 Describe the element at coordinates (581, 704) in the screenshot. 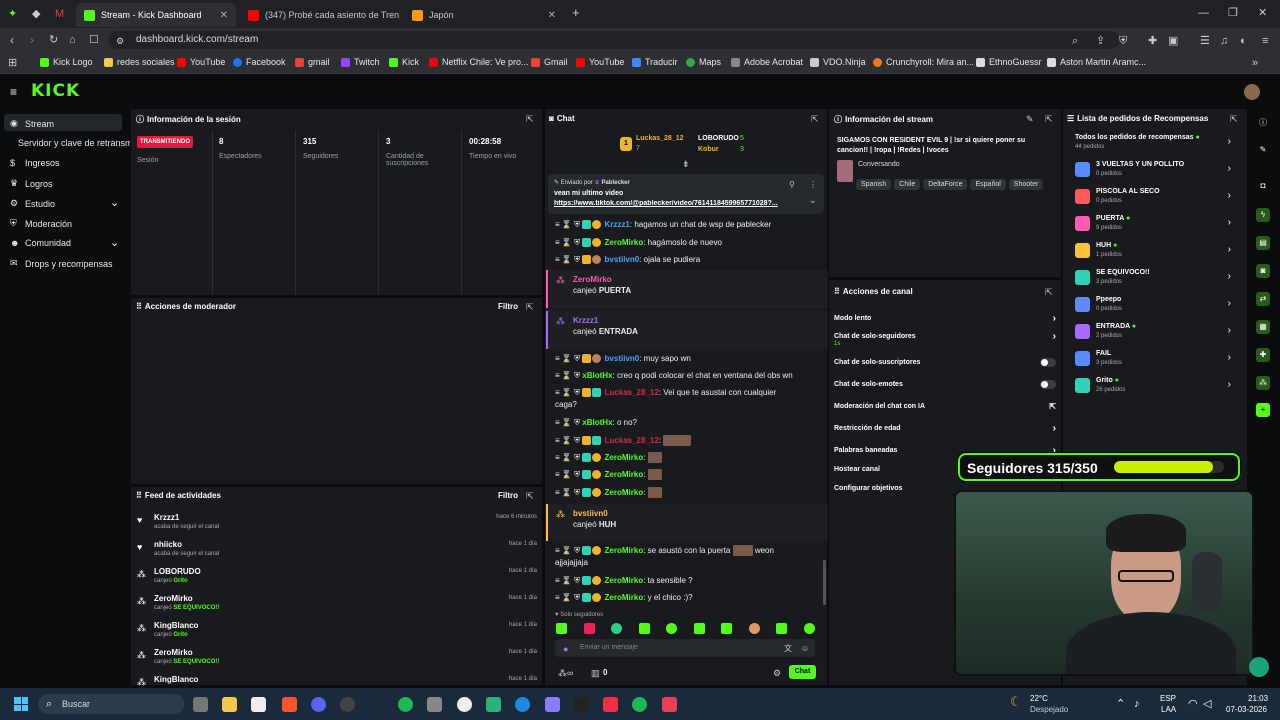

I see `capcut-icon` at that location.